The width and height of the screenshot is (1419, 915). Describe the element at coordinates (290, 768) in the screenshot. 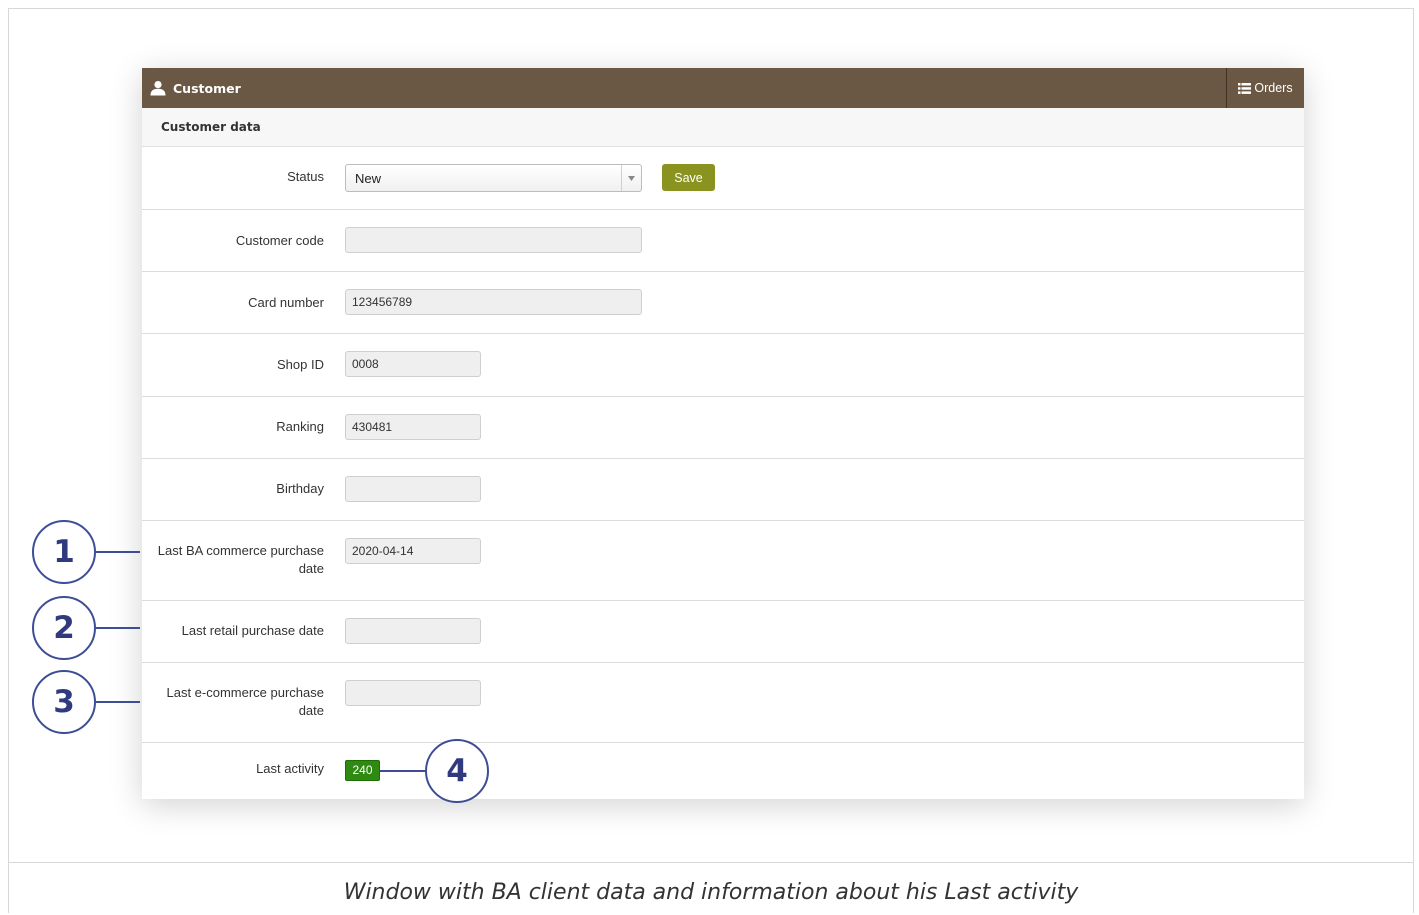

I see `last-activity-label: Last activity` at that location.